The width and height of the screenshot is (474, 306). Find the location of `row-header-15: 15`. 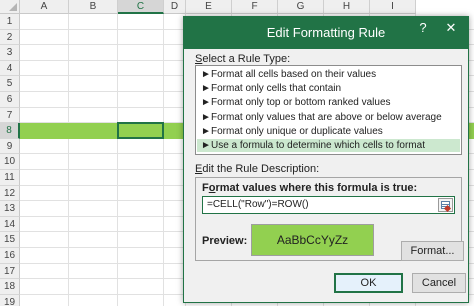

row-header-15: 15 is located at coordinates (10, 240).